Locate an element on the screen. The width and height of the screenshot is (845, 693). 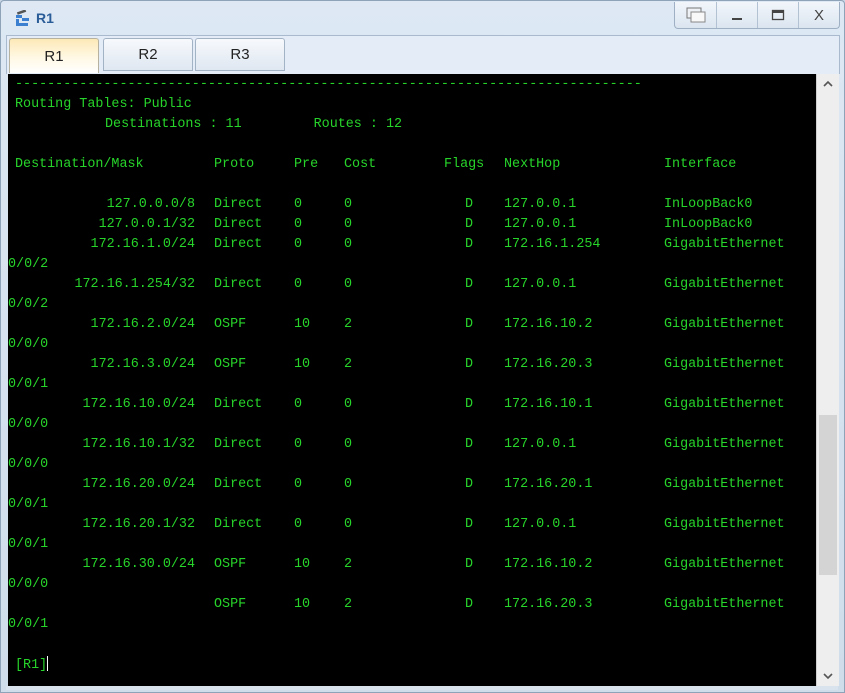
routes-count: 12 is located at coordinates (394, 124).